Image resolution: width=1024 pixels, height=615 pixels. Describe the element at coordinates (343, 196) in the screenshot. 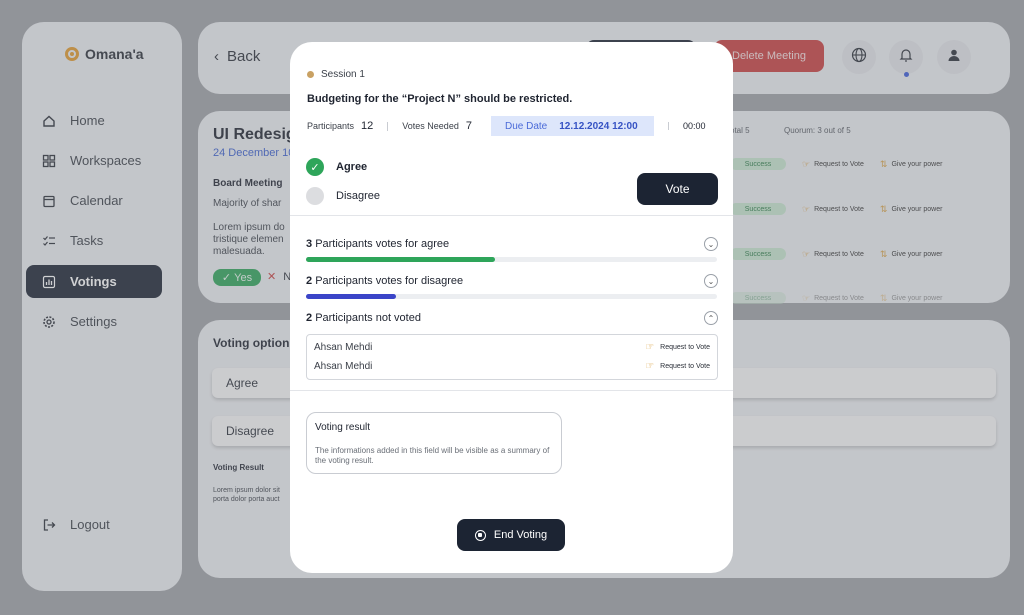

I see `choice-disagree: Disagree` at that location.